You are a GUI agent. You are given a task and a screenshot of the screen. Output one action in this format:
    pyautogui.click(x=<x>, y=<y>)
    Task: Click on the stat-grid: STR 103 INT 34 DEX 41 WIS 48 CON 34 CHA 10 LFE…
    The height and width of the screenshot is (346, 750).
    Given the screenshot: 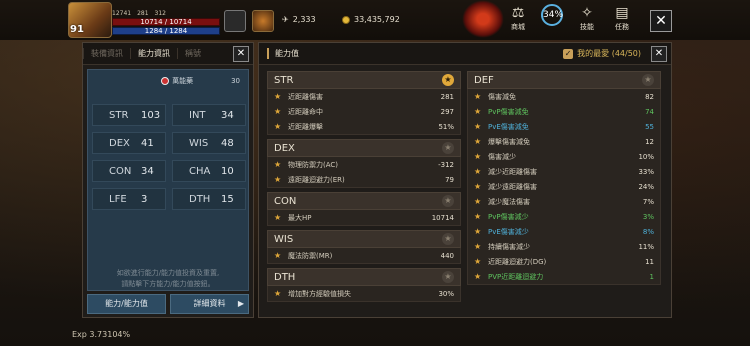 What is the action you would take?
    pyautogui.click(x=169, y=157)
    